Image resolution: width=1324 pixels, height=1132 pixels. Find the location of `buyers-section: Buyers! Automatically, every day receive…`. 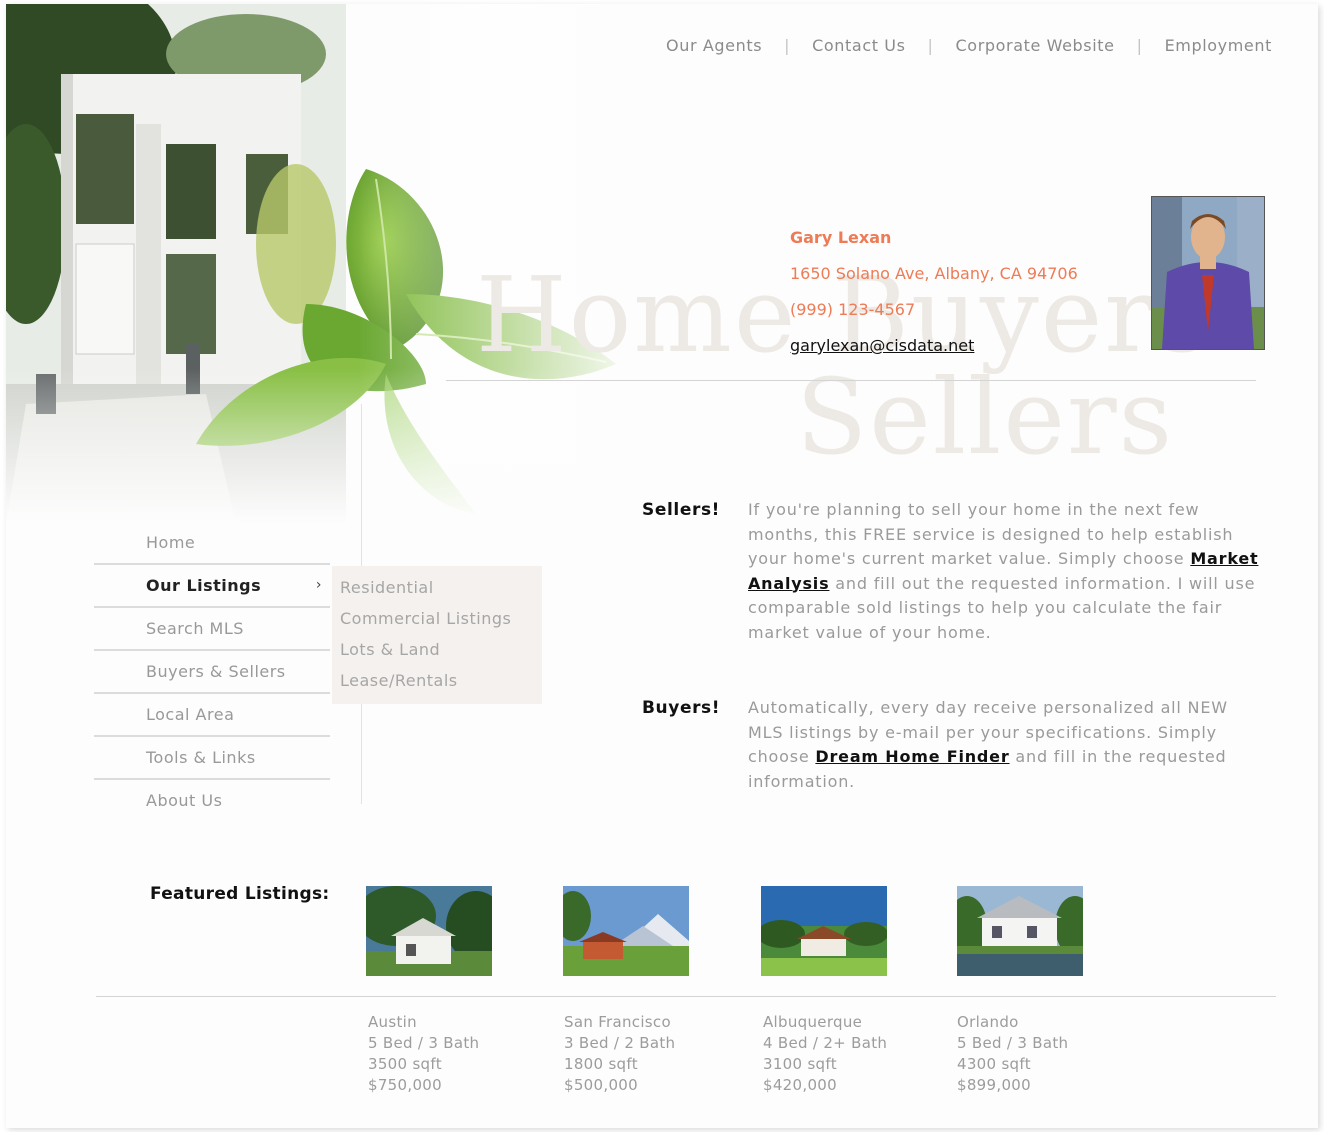

buyers-section: Buyers! Automatically, every day receive… is located at coordinates (952, 745).